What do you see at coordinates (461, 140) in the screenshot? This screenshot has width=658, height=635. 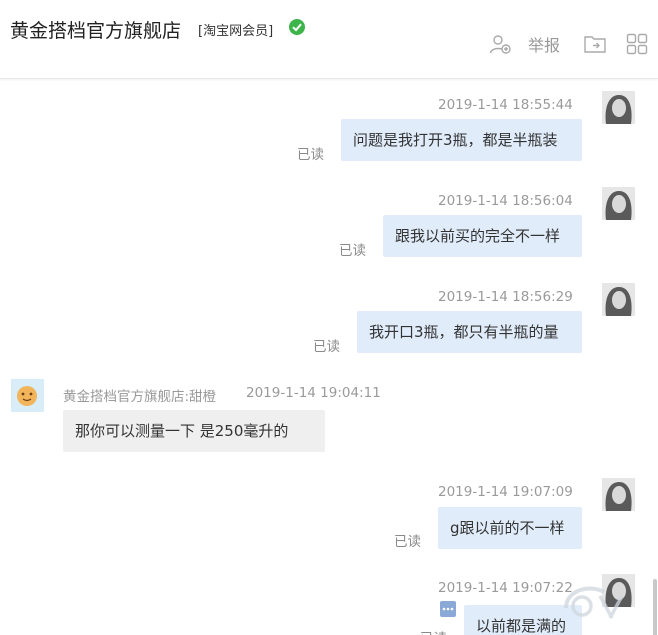 I see `message-bubble: 问题是我打开3瓶，都是半瓶装` at bounding box center [461, 140].